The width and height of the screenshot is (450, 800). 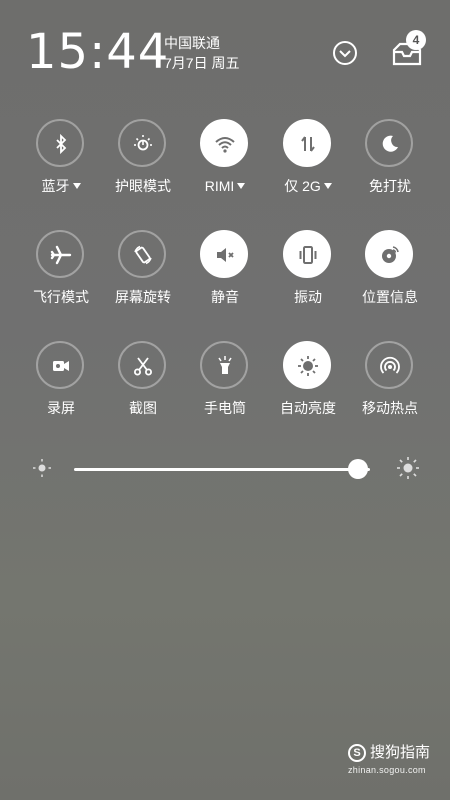 I want to click on rotate-icon, so click(x=143, y=255).